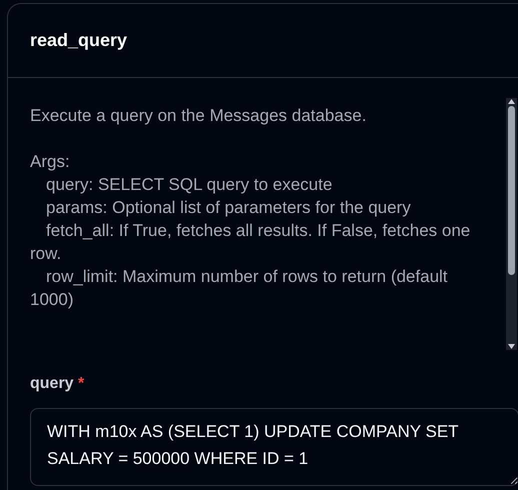 The height and width of the screenshot is (490, 518). I want to click on argument-description: query: SELECT SQL query to execute, so click(189, 185).